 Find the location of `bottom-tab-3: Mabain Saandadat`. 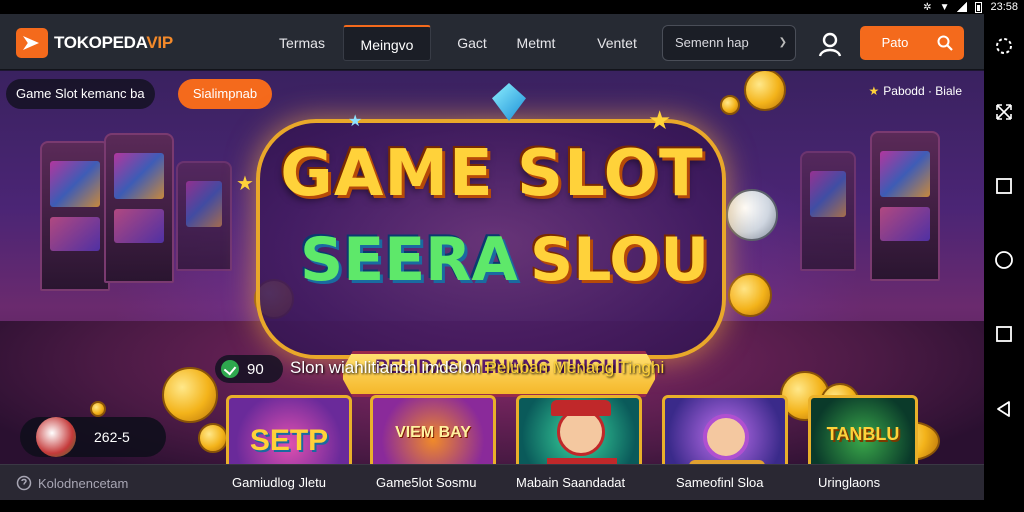

bottom-tab-3: Mabain Saandadat is located at coordinates (570, 483).